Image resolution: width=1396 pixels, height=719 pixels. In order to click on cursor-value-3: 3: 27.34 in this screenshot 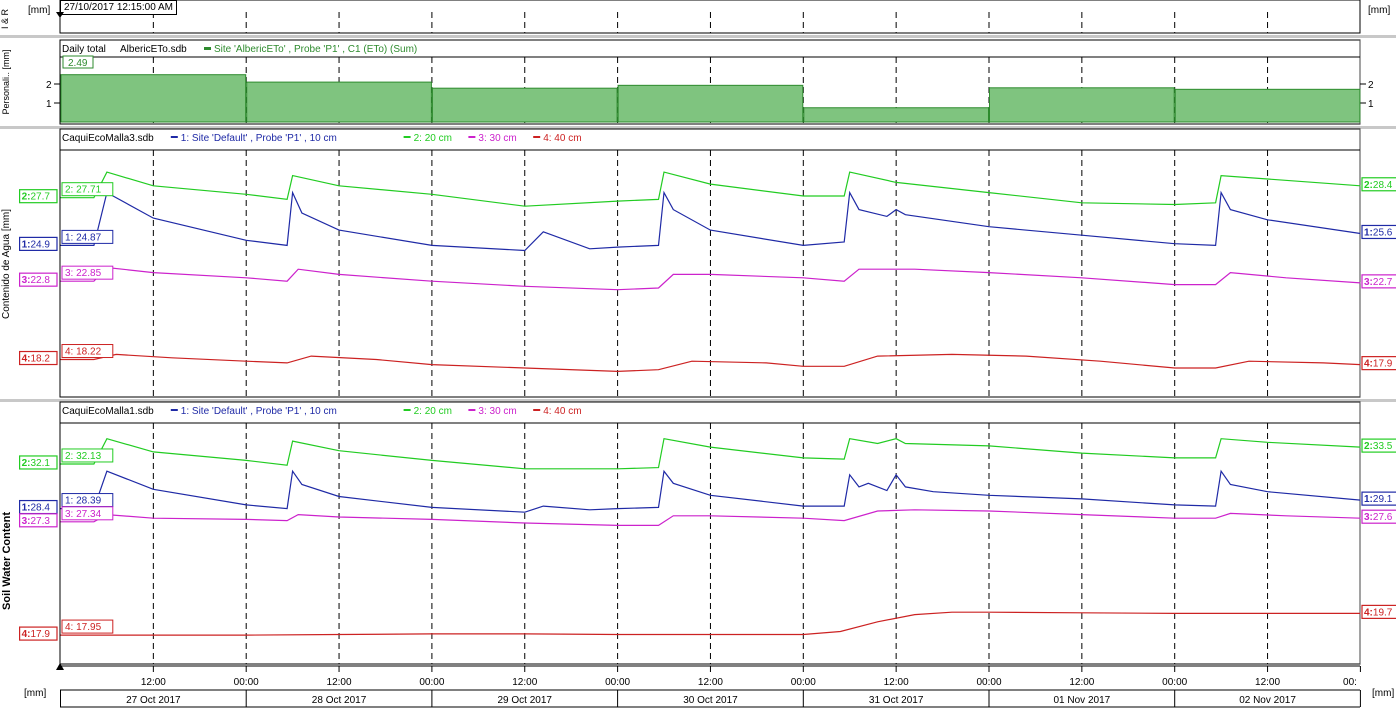, I will do `click(83, 514)`.